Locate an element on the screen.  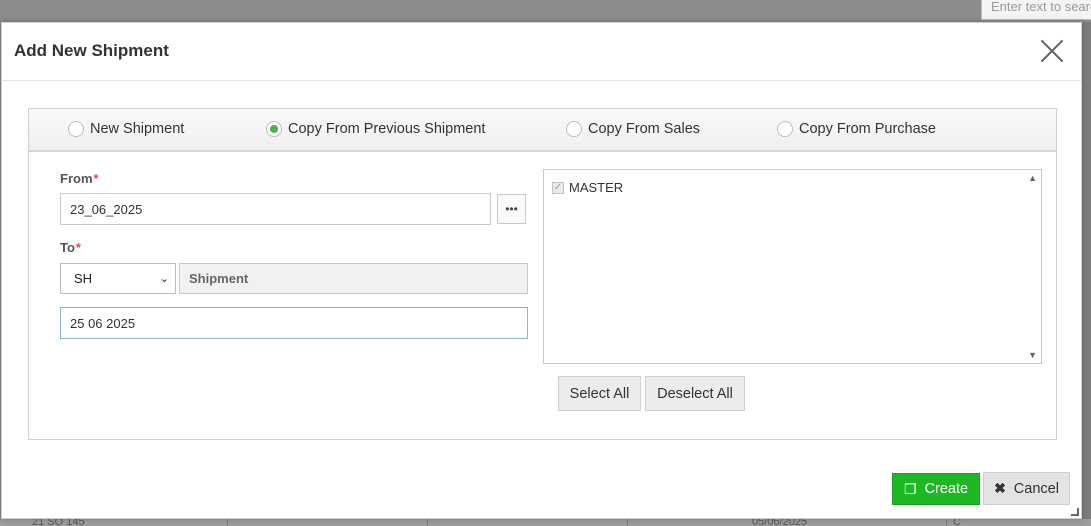
list-item: ✓ MASTER is located at coordinates (587, 187).